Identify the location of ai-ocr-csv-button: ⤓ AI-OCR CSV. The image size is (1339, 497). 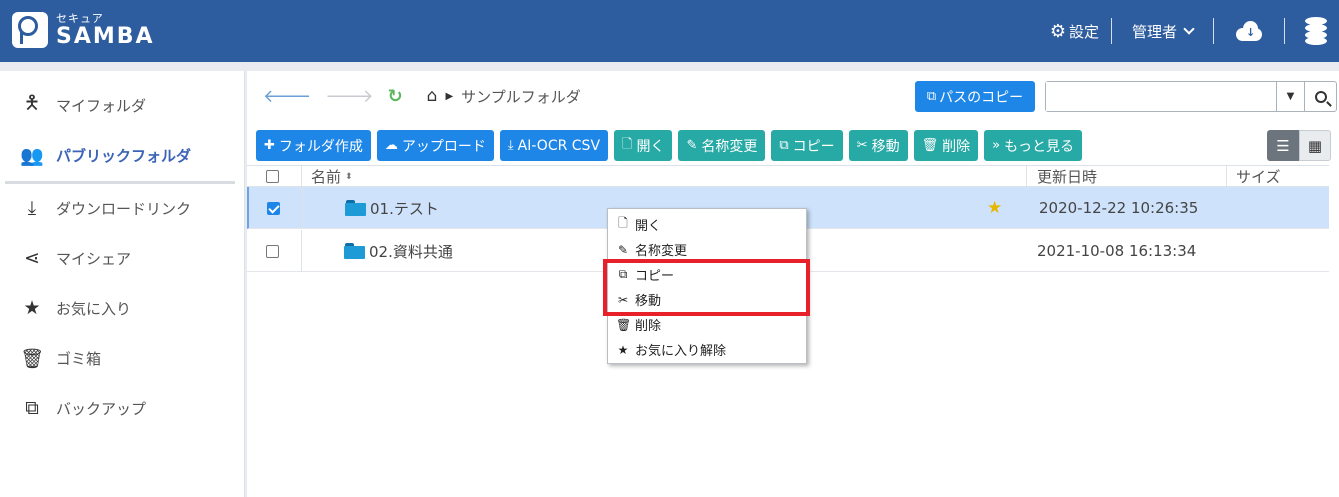
(554, 145).